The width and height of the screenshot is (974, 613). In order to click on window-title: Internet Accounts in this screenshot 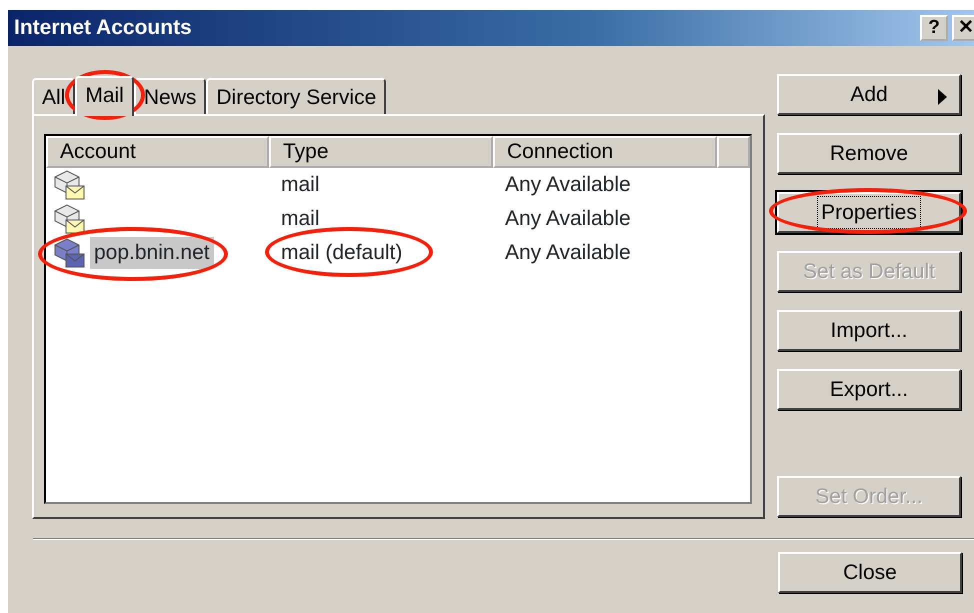, I will do `click(103, 28)`.